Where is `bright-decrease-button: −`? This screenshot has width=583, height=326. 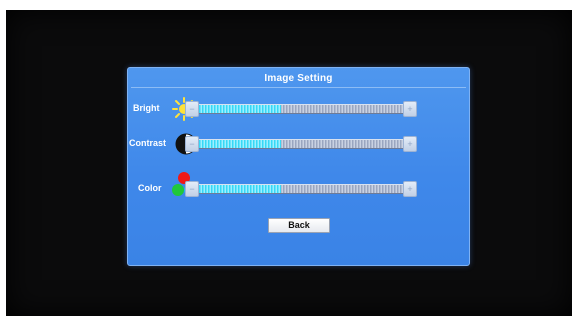
bright-decrease-button: − is located at coordinates (192, 109).